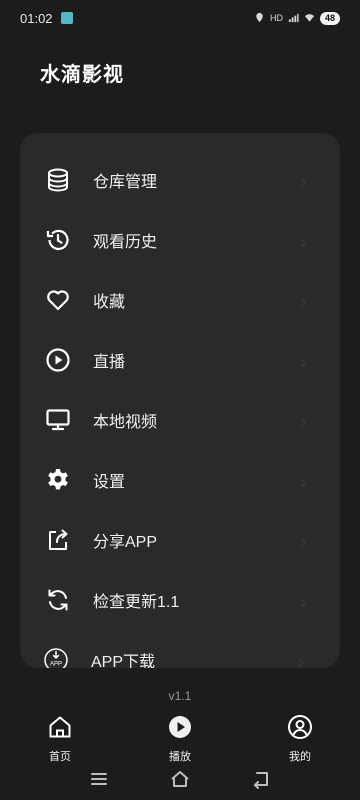  What do you see at coordinates (259, 18) in the screenshot?
I see `location-icon` at bounding box center [259, 18].